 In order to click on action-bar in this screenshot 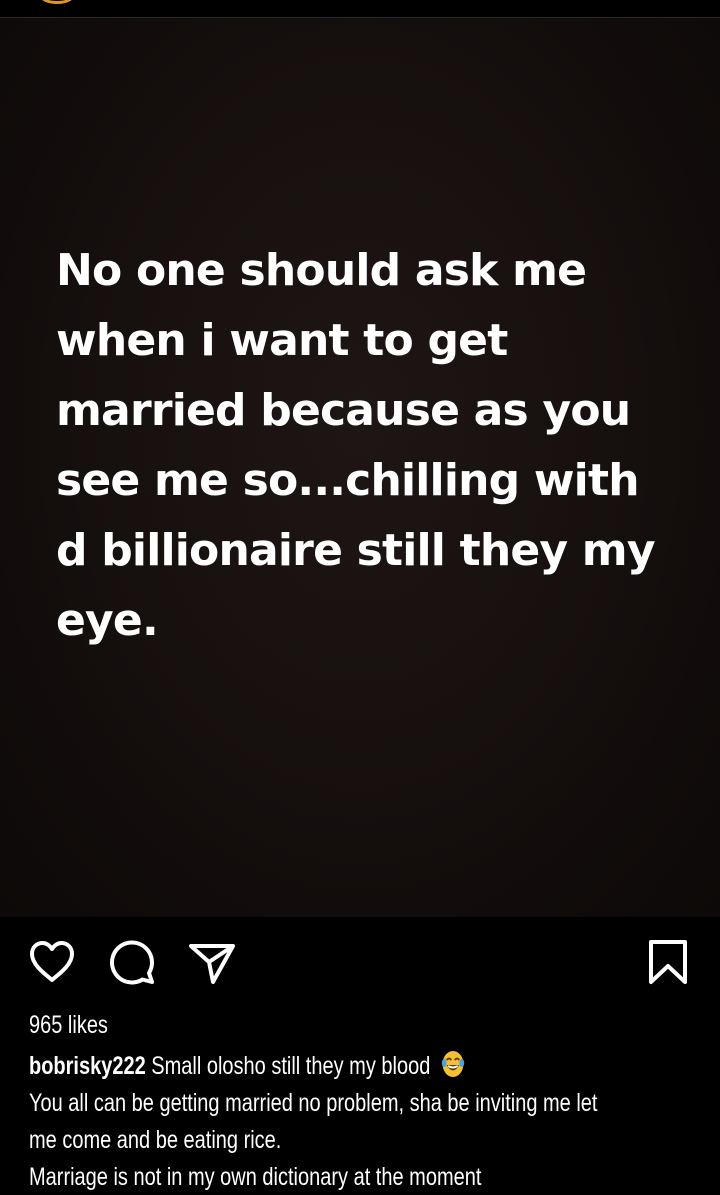, I will do `click(360, 962)`.